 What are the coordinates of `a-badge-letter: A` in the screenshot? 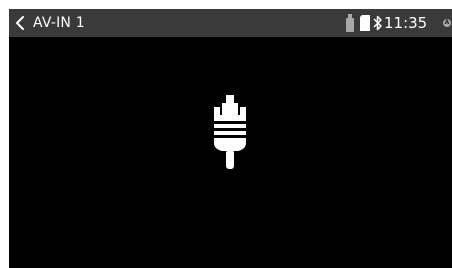 It's located at (447, 22).